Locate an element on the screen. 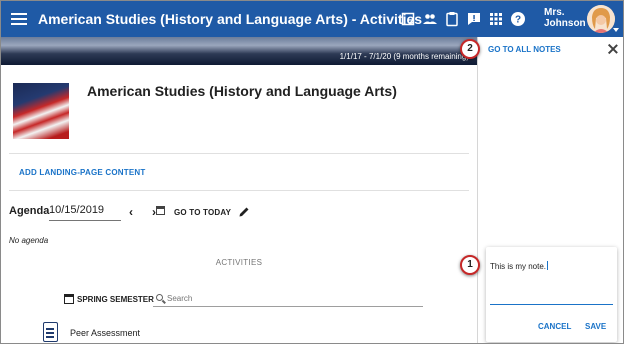 This screenshot has width=624, height=344. search-input: Search is located at coordinates (288, 299).